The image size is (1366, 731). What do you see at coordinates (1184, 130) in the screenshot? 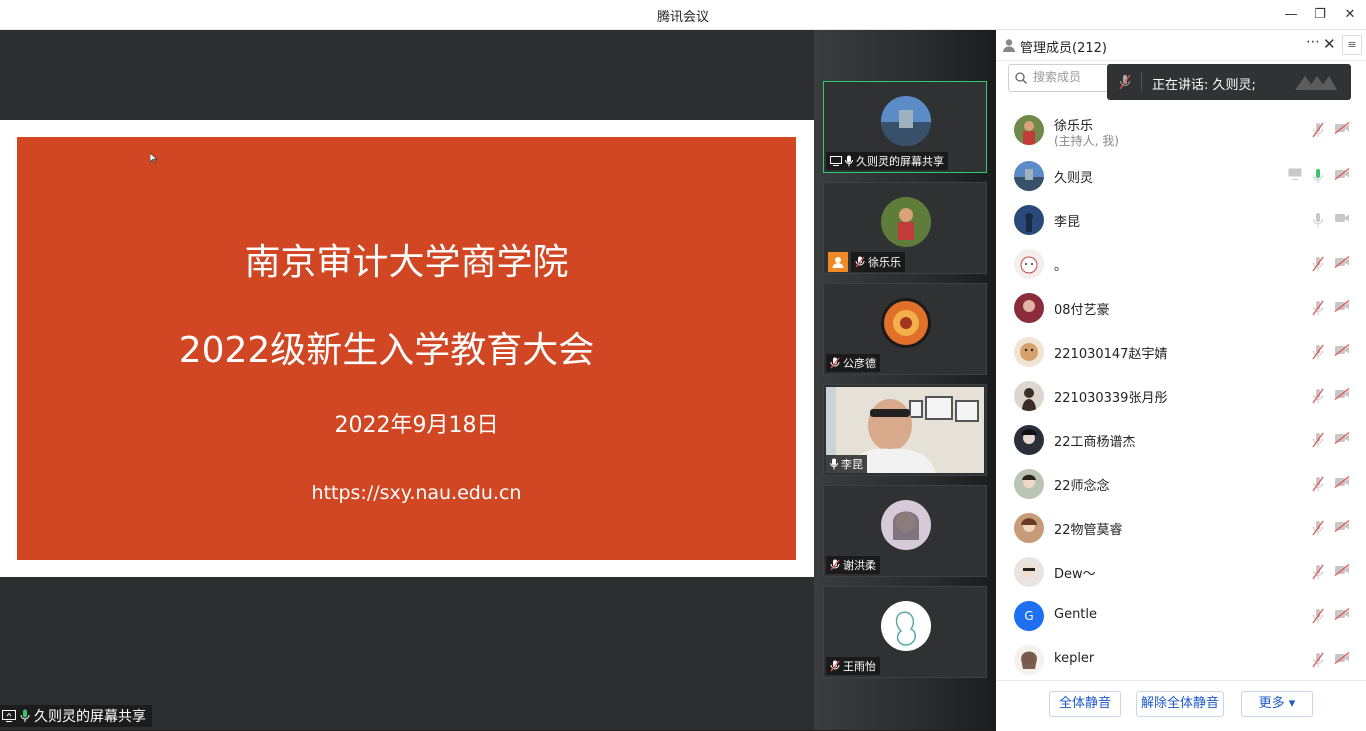
I see `member-row: 徐乐乐 (主持人, 我)` at bounding box center [1184, 130].